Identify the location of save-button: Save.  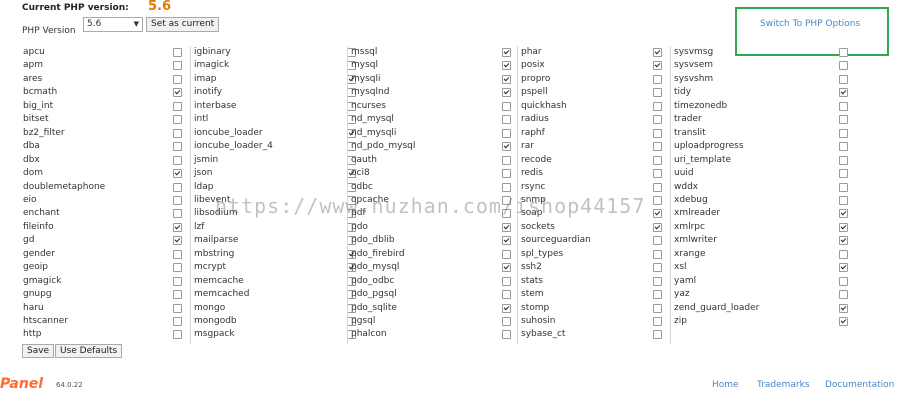
(38, 351).